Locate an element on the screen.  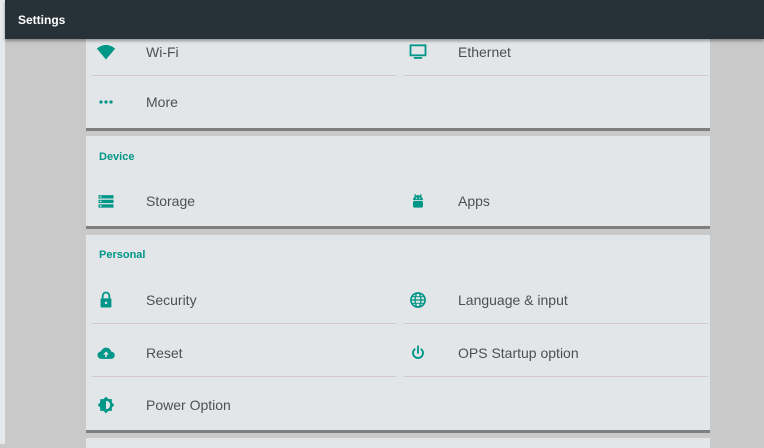
monitor-icon is located at coordinates (418, 52).